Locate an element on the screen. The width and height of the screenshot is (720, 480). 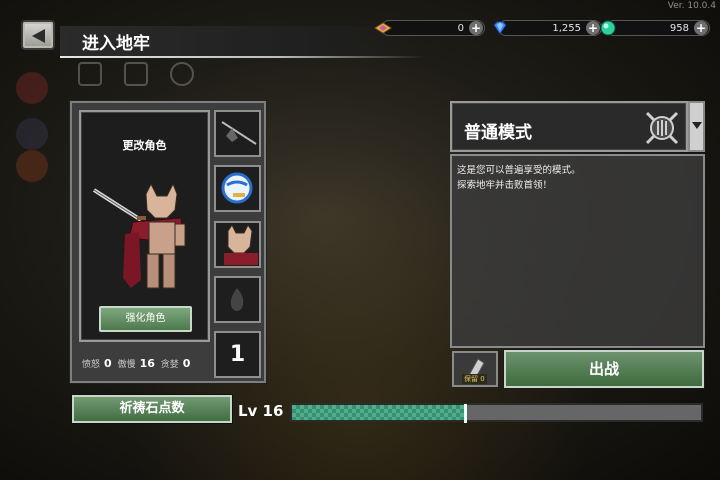
xp-bar-marker is located at coordinates (465, 413).